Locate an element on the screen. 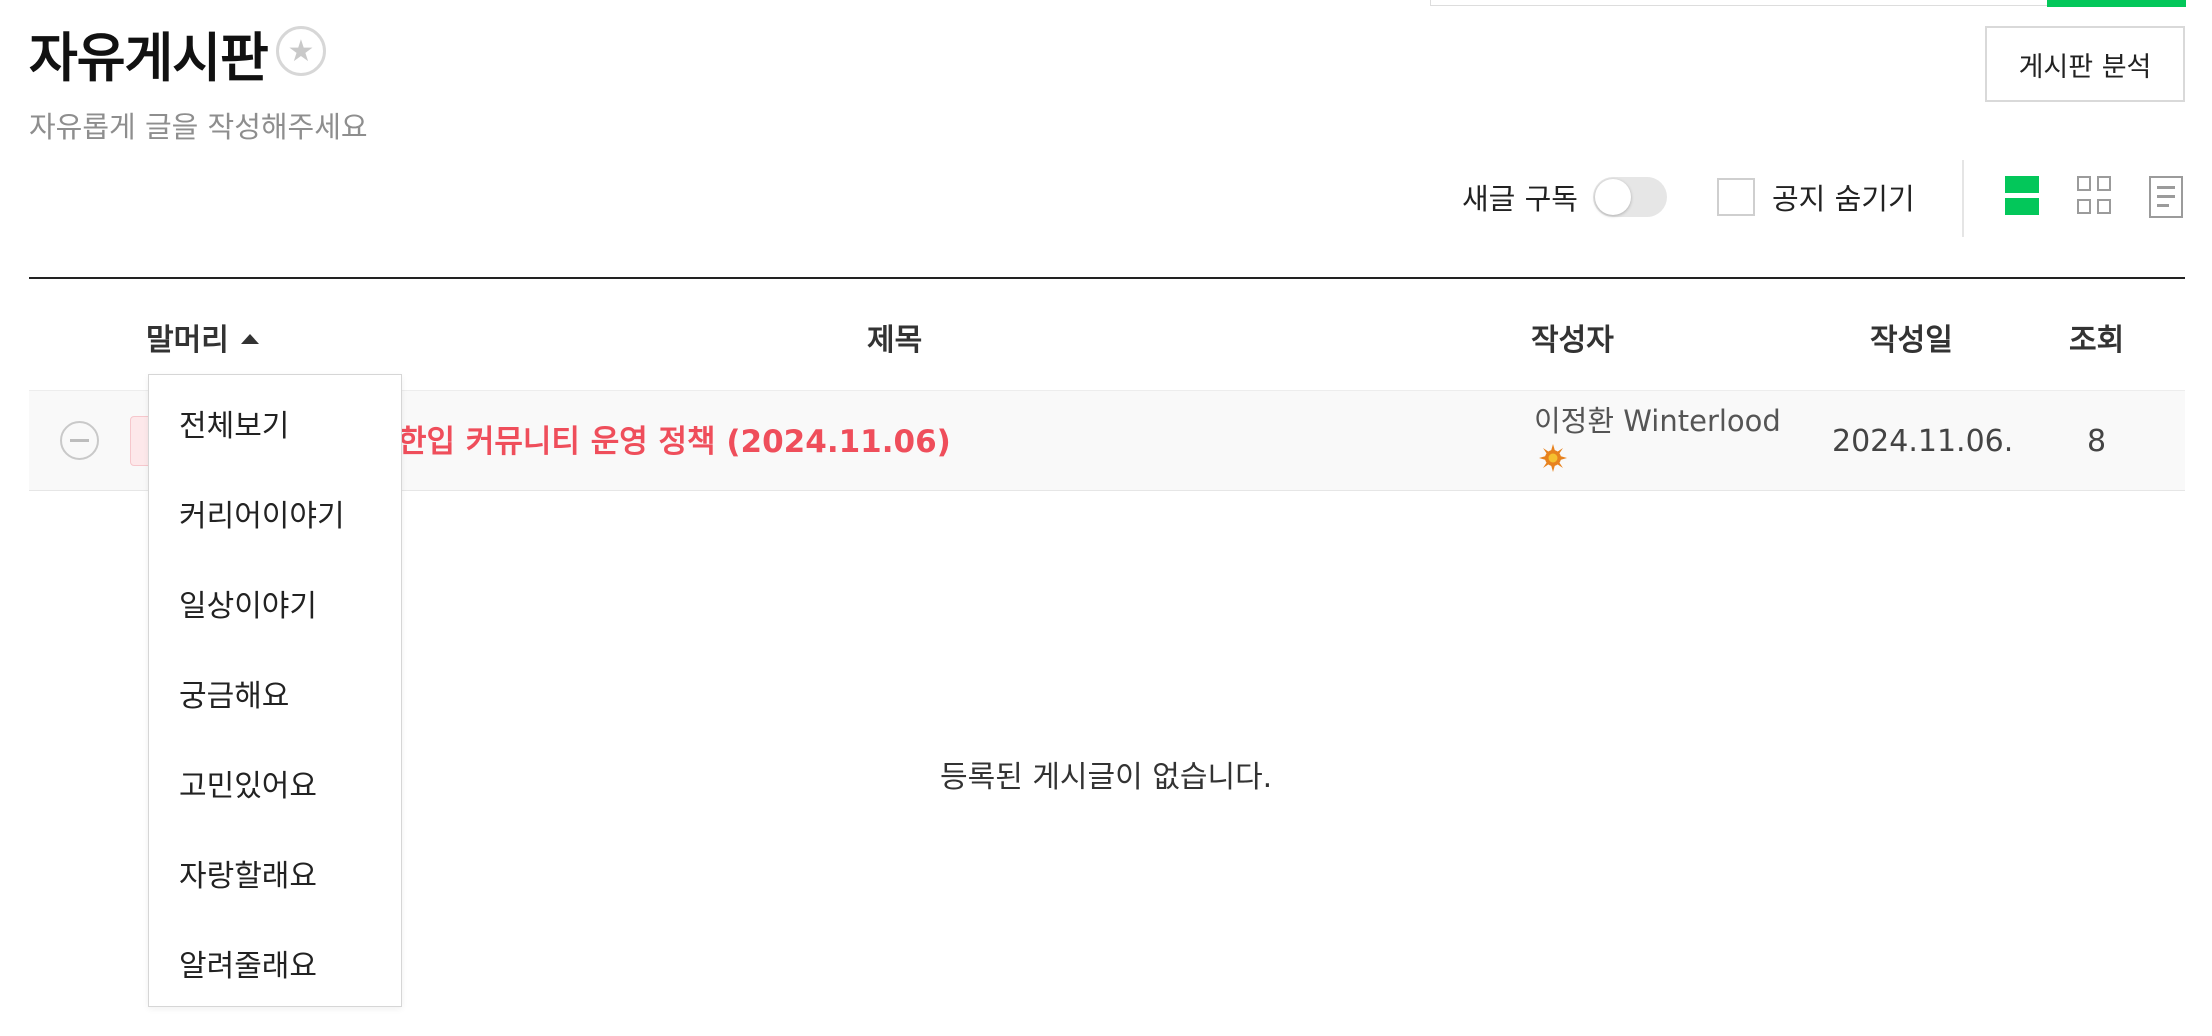 The image size is (2212, 1036). subscribe-label: 새글 구독 is located at coordinates (1520, 199).